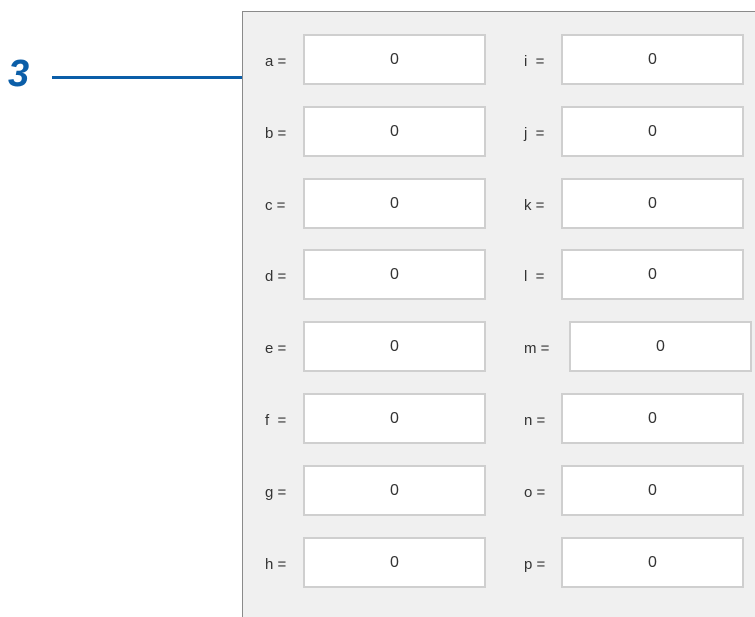  Describe the element at coordinates (276, 348) in the screenshot. I see `coefficient-label-e: e =` at that location.